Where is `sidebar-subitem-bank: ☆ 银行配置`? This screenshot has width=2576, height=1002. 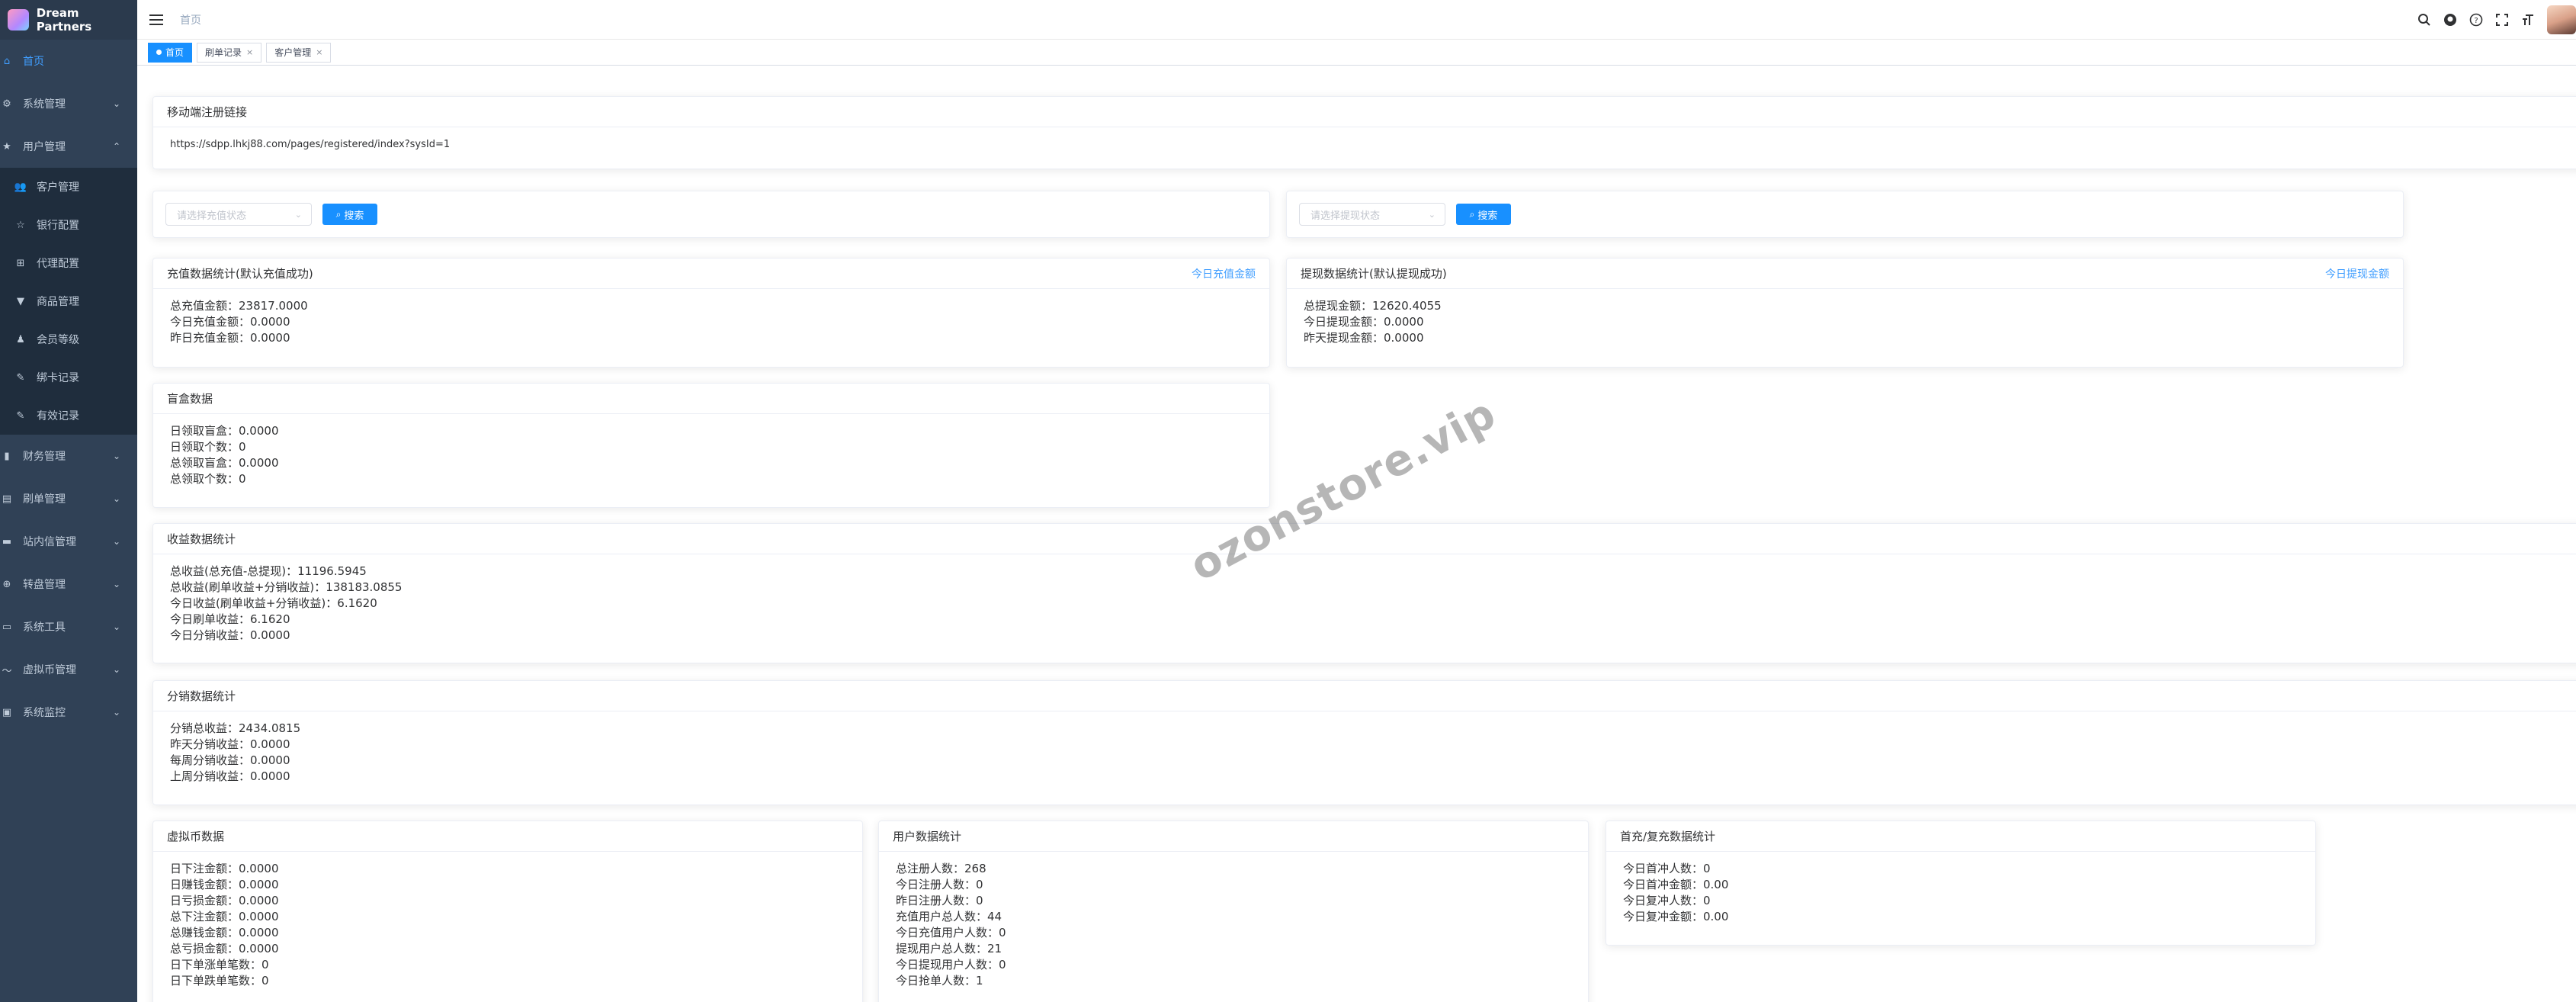
sidebar-subitem-bank: ☆ 银行配置 is located at coordinates (68, 225).